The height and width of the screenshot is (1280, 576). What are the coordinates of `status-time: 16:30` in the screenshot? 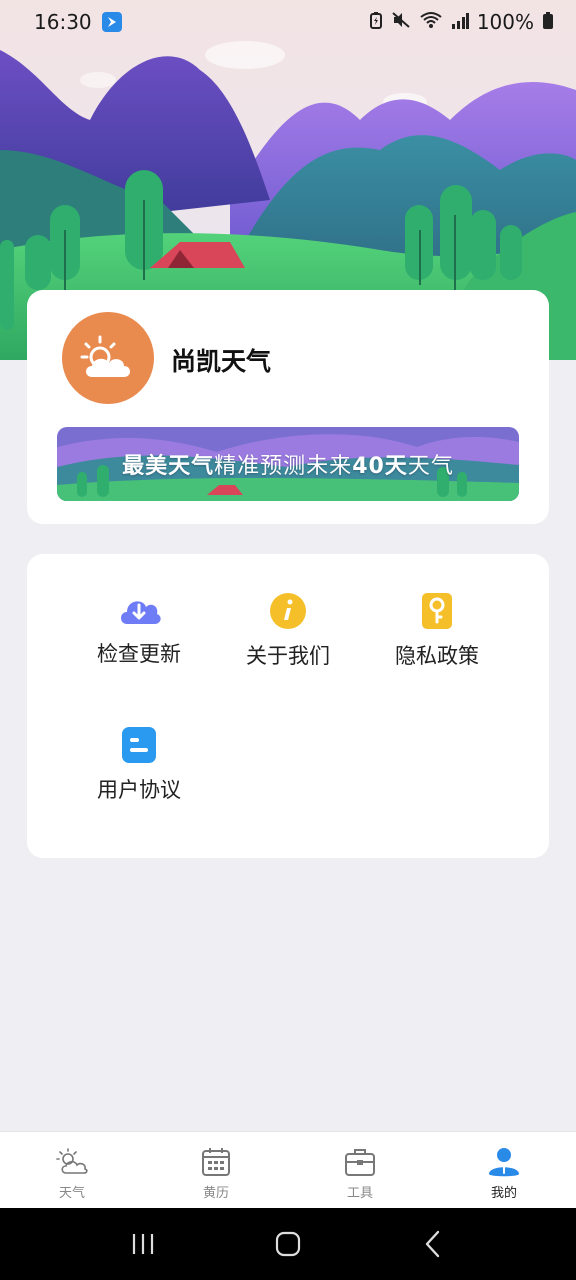 It's located at (63, 22).